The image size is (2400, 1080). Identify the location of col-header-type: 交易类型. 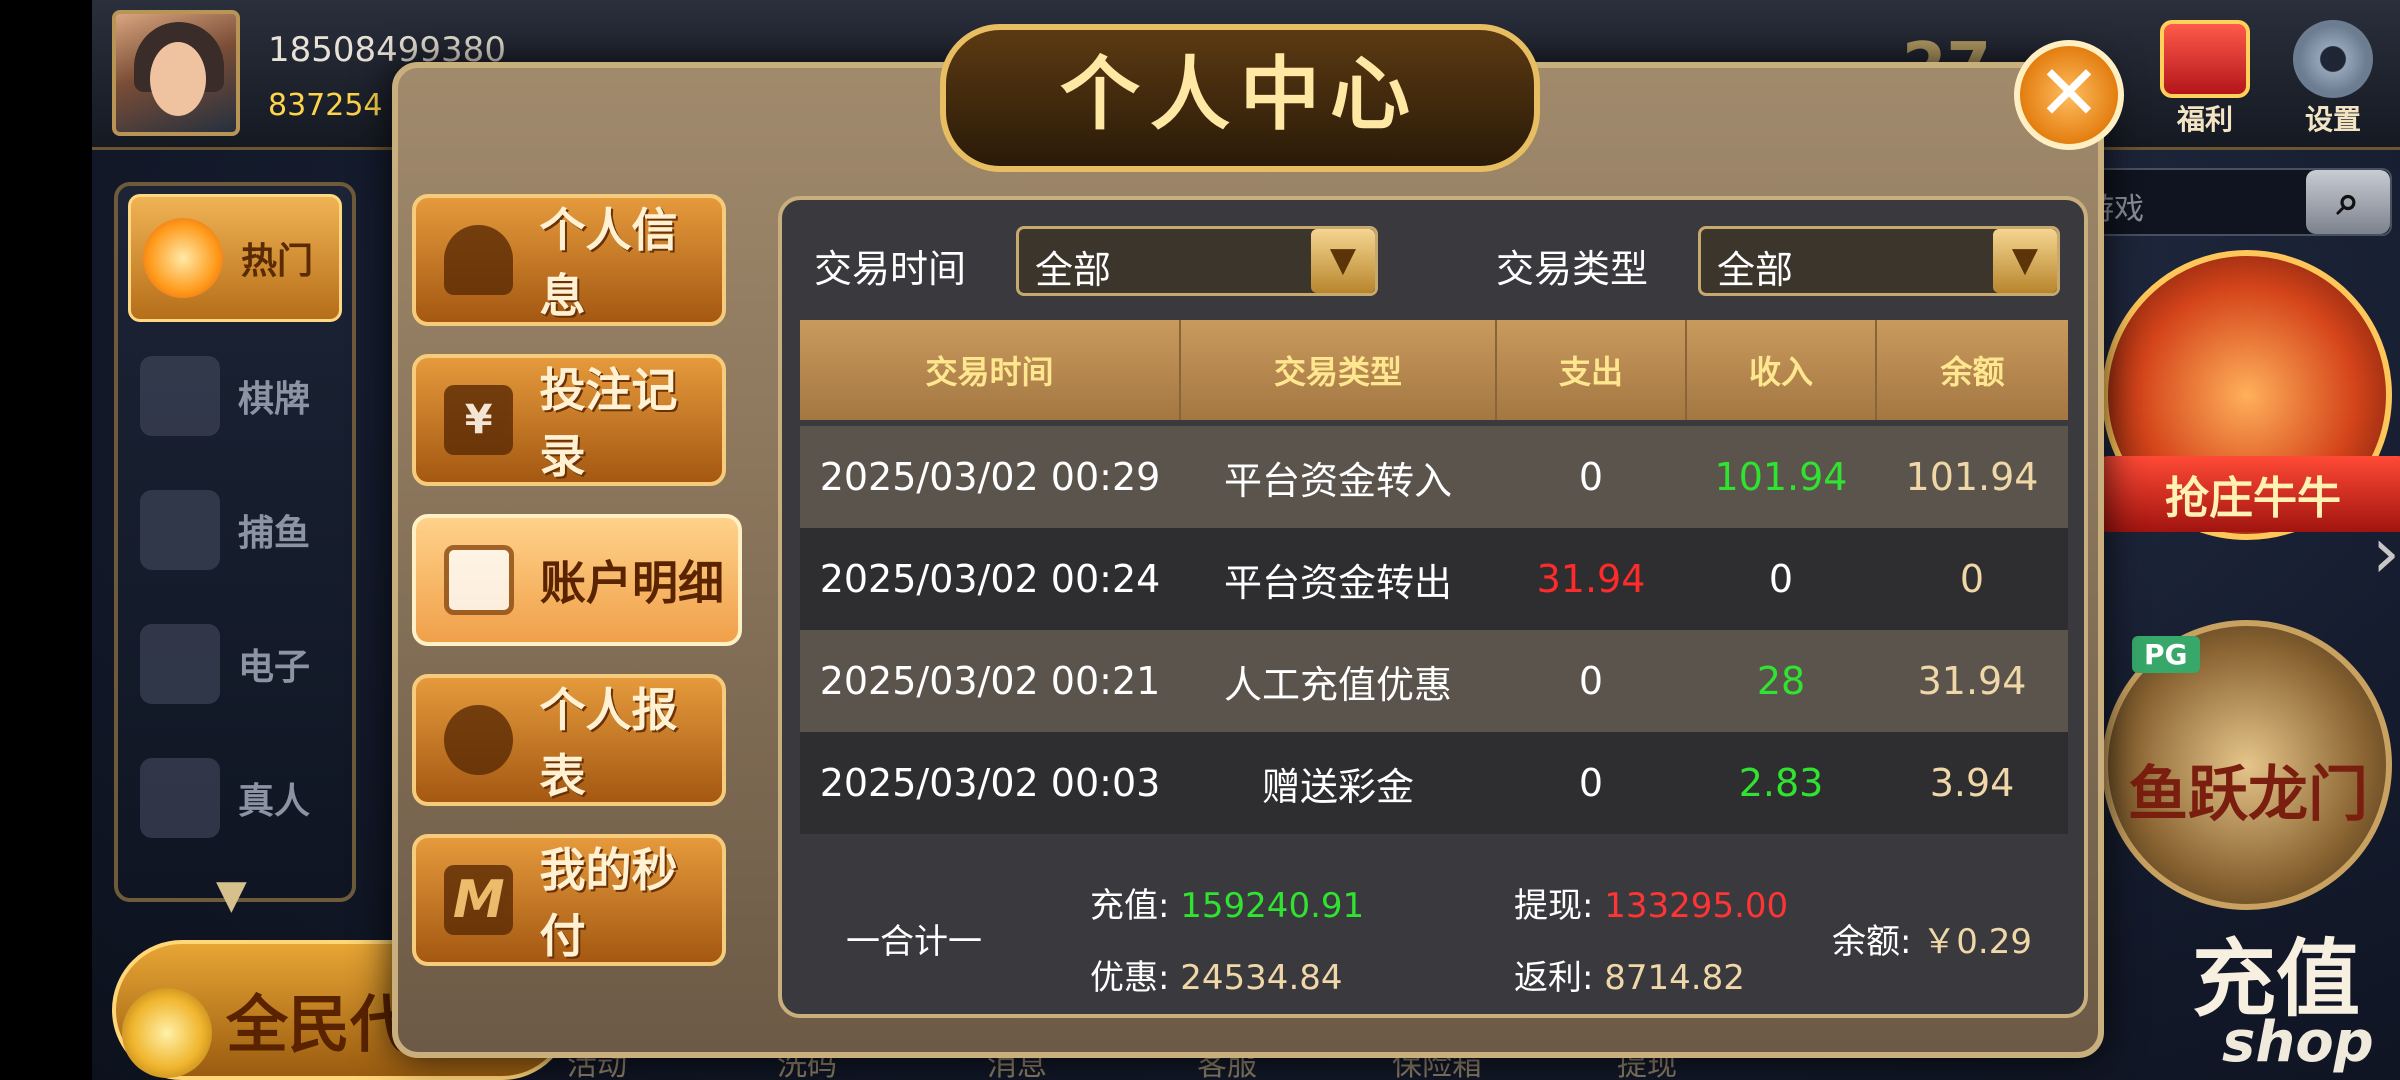
(1338, 370).